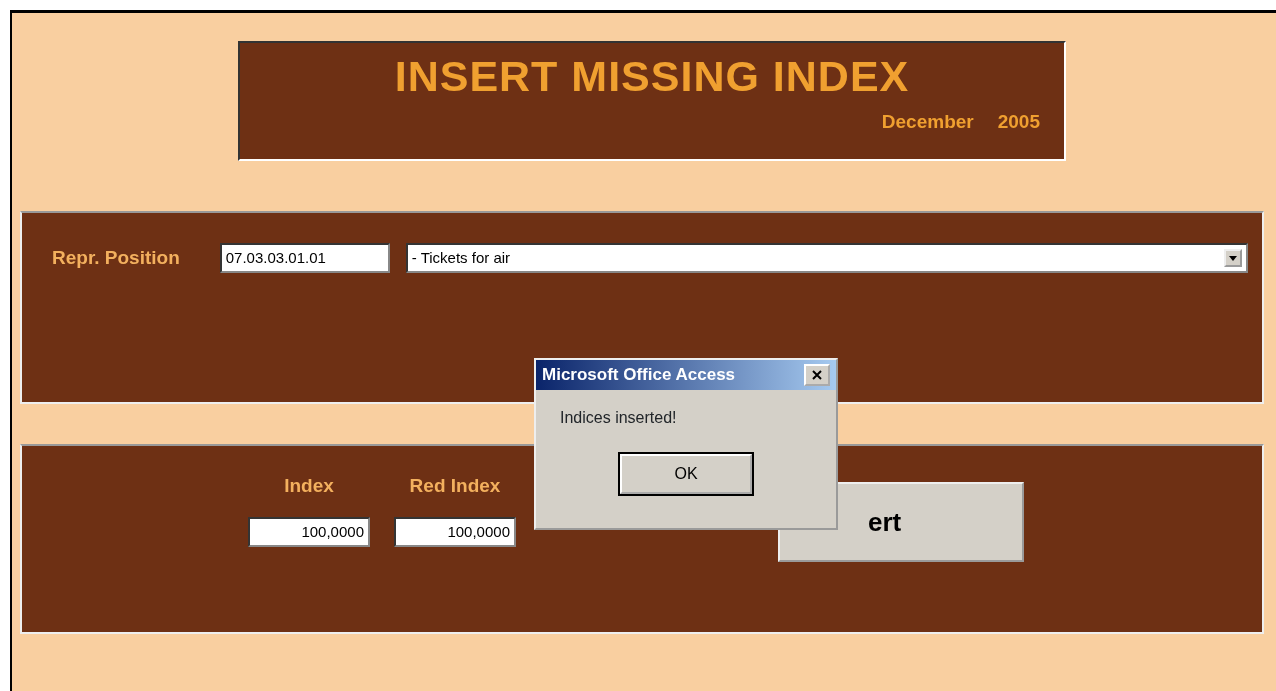 The width and height of the screenshot is (1276, 691). What do you see at coordinates (652, 77) in the screenshot?
I see `form-title: INSERT MISSING INDEX` at bounding box center [652, 77].